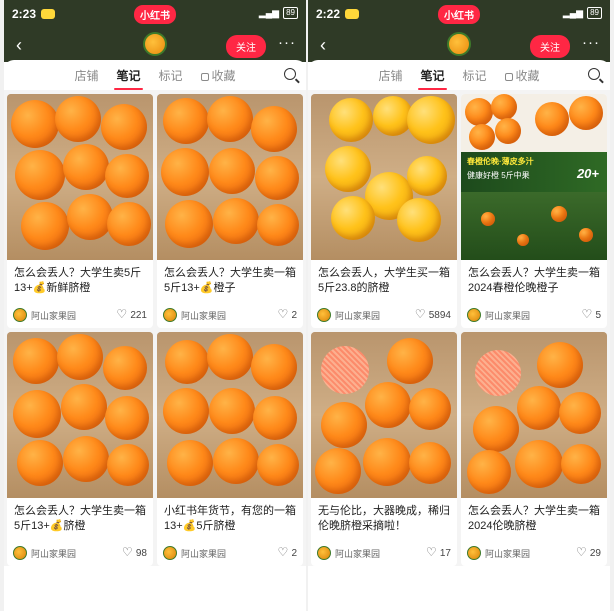  What do you see at coordinates (328, 14) in the screenshot?
I see `status-time: 2:22` at bounding box center [328, 14].